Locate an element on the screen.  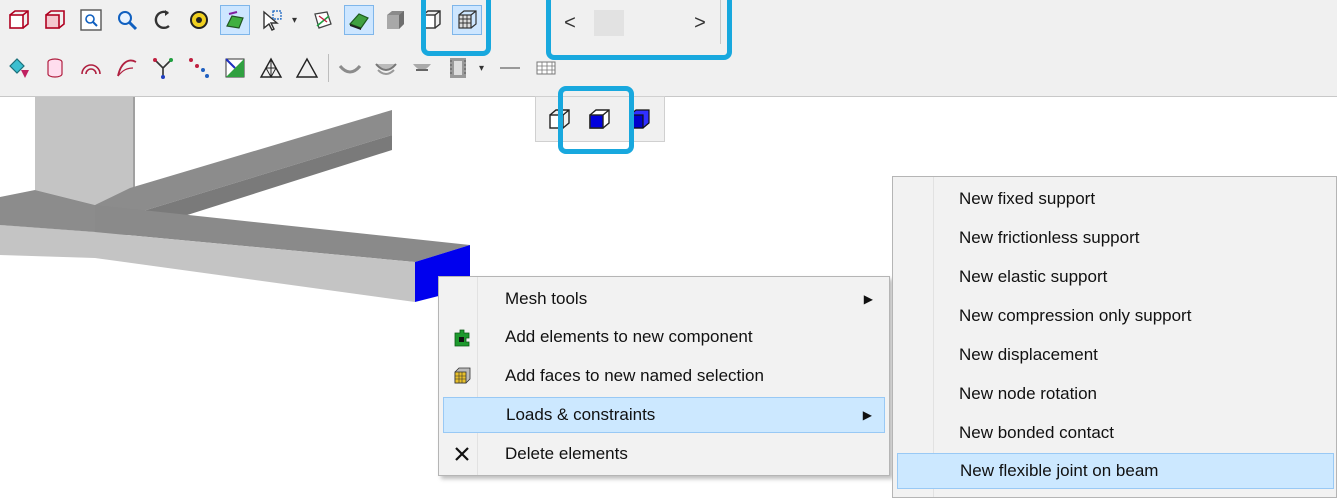
submenu-item-label: New elastic support is located at coordinates (1033, 276).